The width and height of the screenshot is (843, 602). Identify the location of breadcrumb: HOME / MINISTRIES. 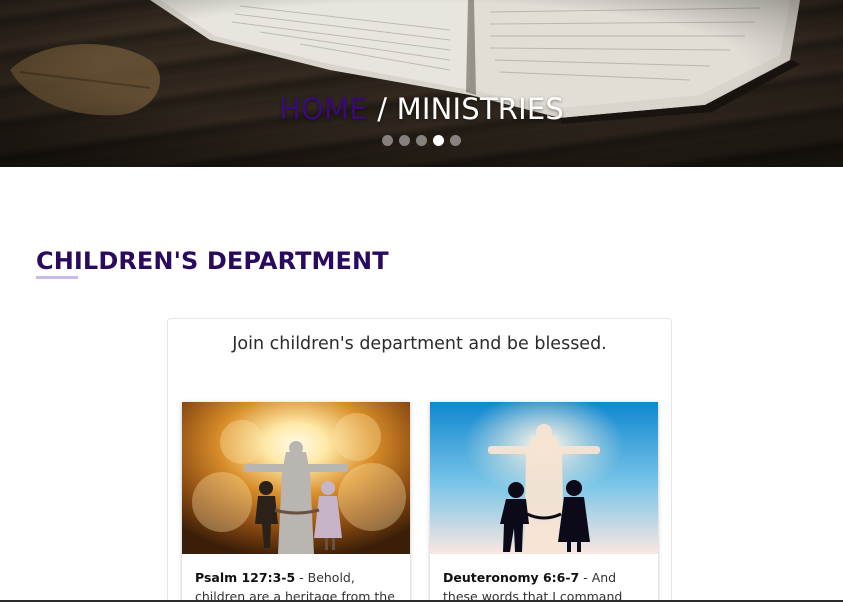
(421, 109).